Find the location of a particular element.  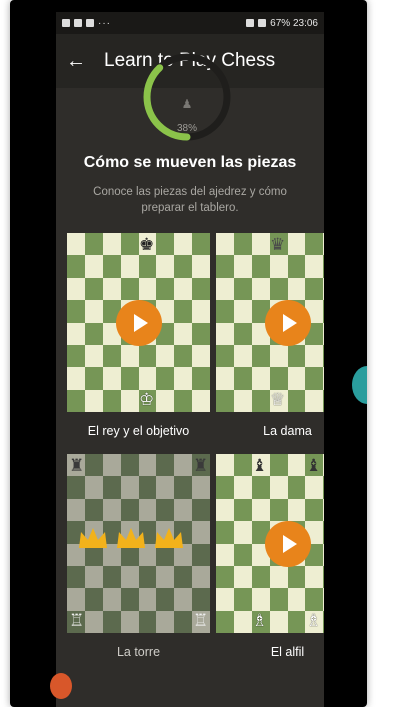

pawn-icon: ♟ is located at coordinates (187, 104).